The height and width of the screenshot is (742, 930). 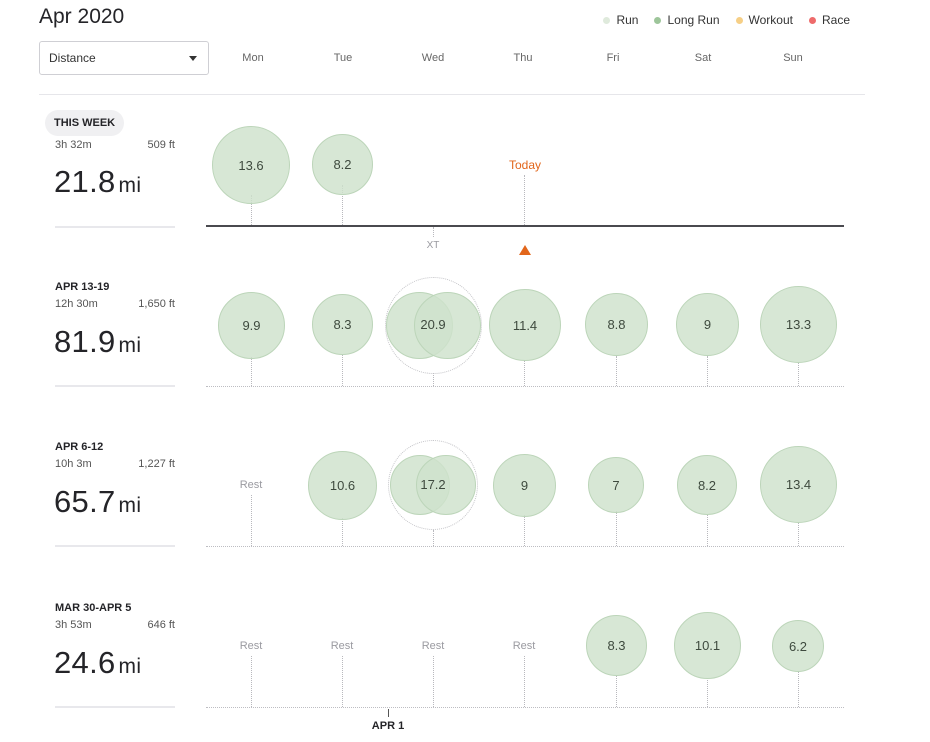 What do you see at coordinates (342, 324) in the screenshot?
I see `activity-bubble-tue: 8.3` at bounding box center [342, 324].